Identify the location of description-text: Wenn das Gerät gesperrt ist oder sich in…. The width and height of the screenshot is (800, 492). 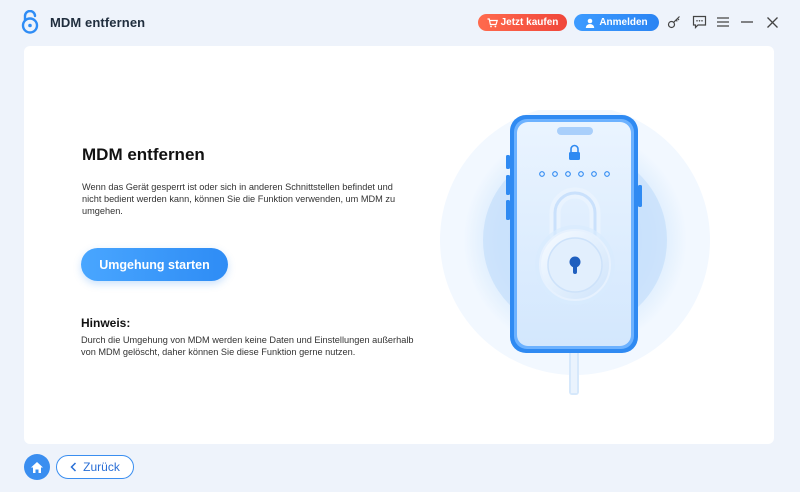
(239, 199).